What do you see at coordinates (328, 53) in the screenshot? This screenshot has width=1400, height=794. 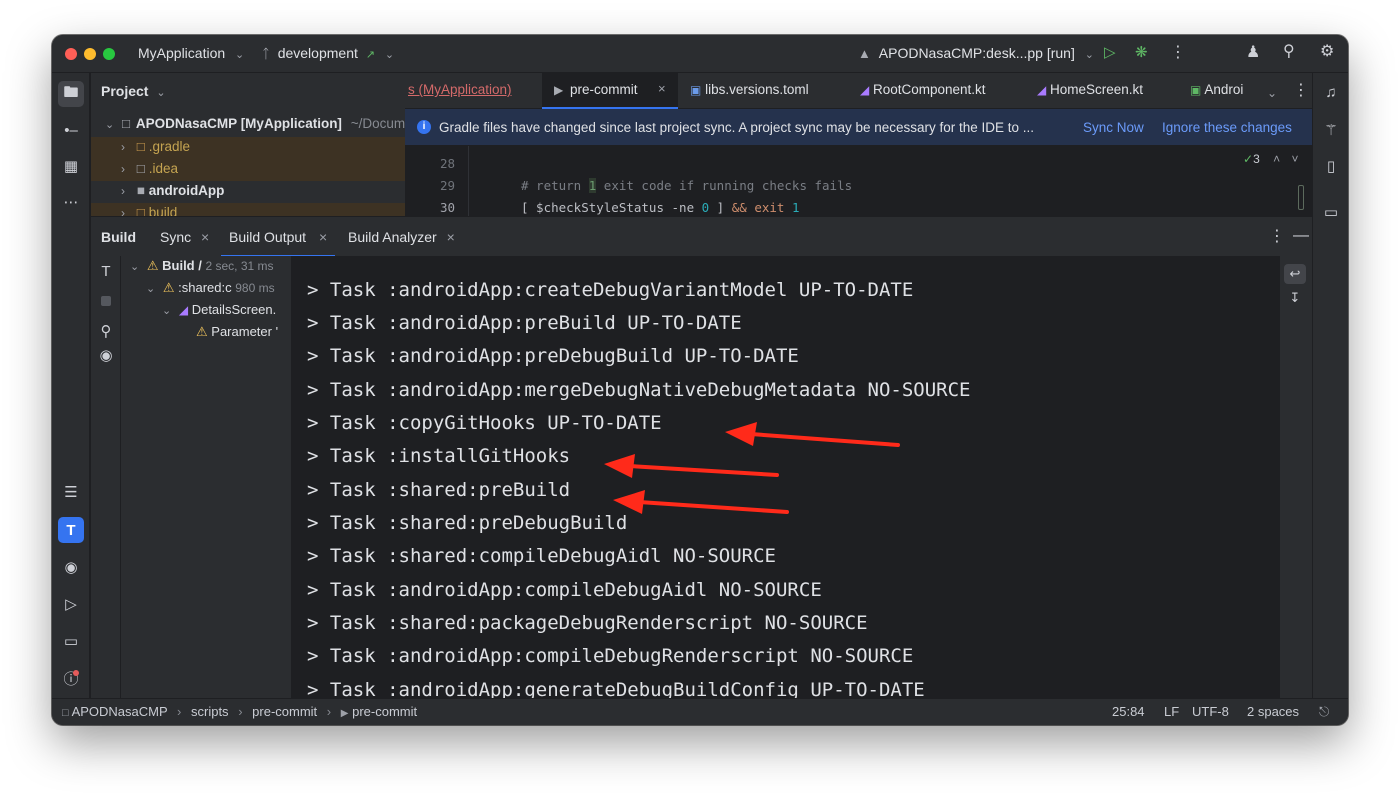 I see `branch-switcher: ᛏ development ↗ ⌄` at bounding box center [328, 53].